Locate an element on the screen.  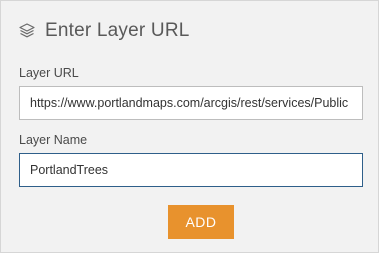
layers-icon is located at coordinates (27, 31).